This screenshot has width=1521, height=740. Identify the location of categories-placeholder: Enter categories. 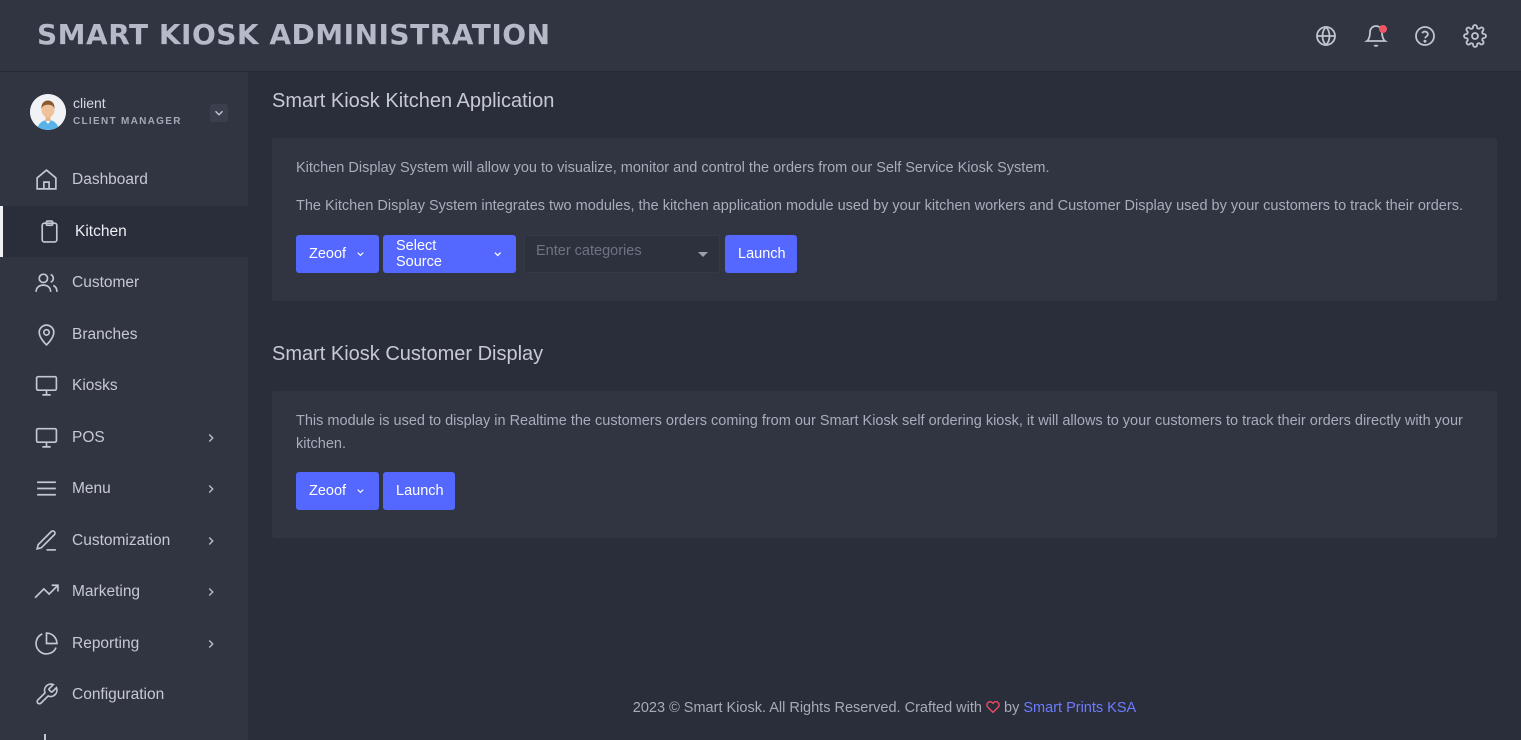
(589, 251).